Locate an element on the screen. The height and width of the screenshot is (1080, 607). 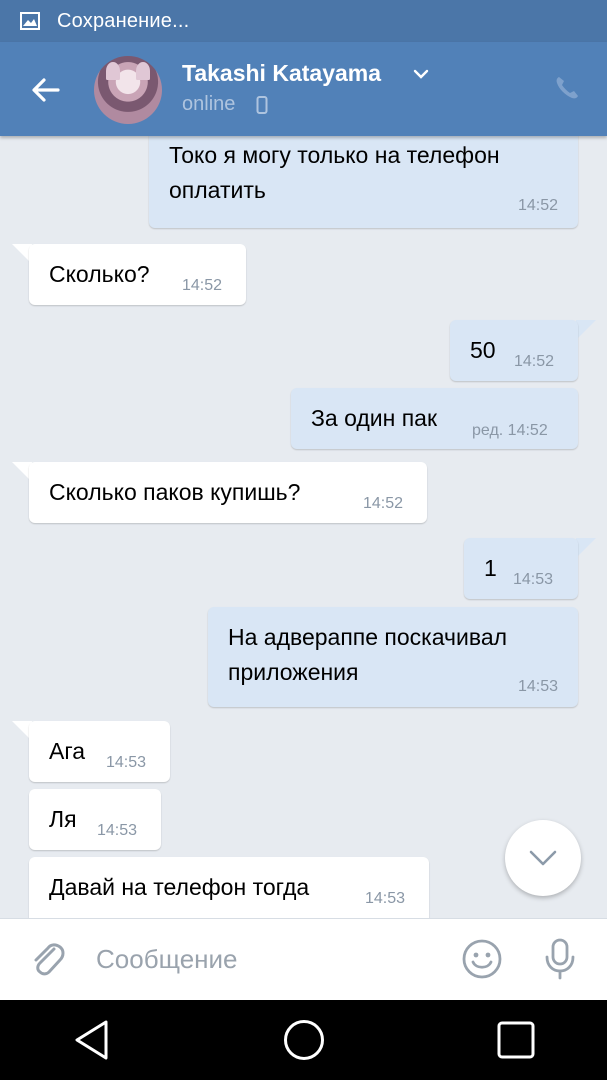
message-text: Давай на телефон тогда is located at coordinates (179, 887).